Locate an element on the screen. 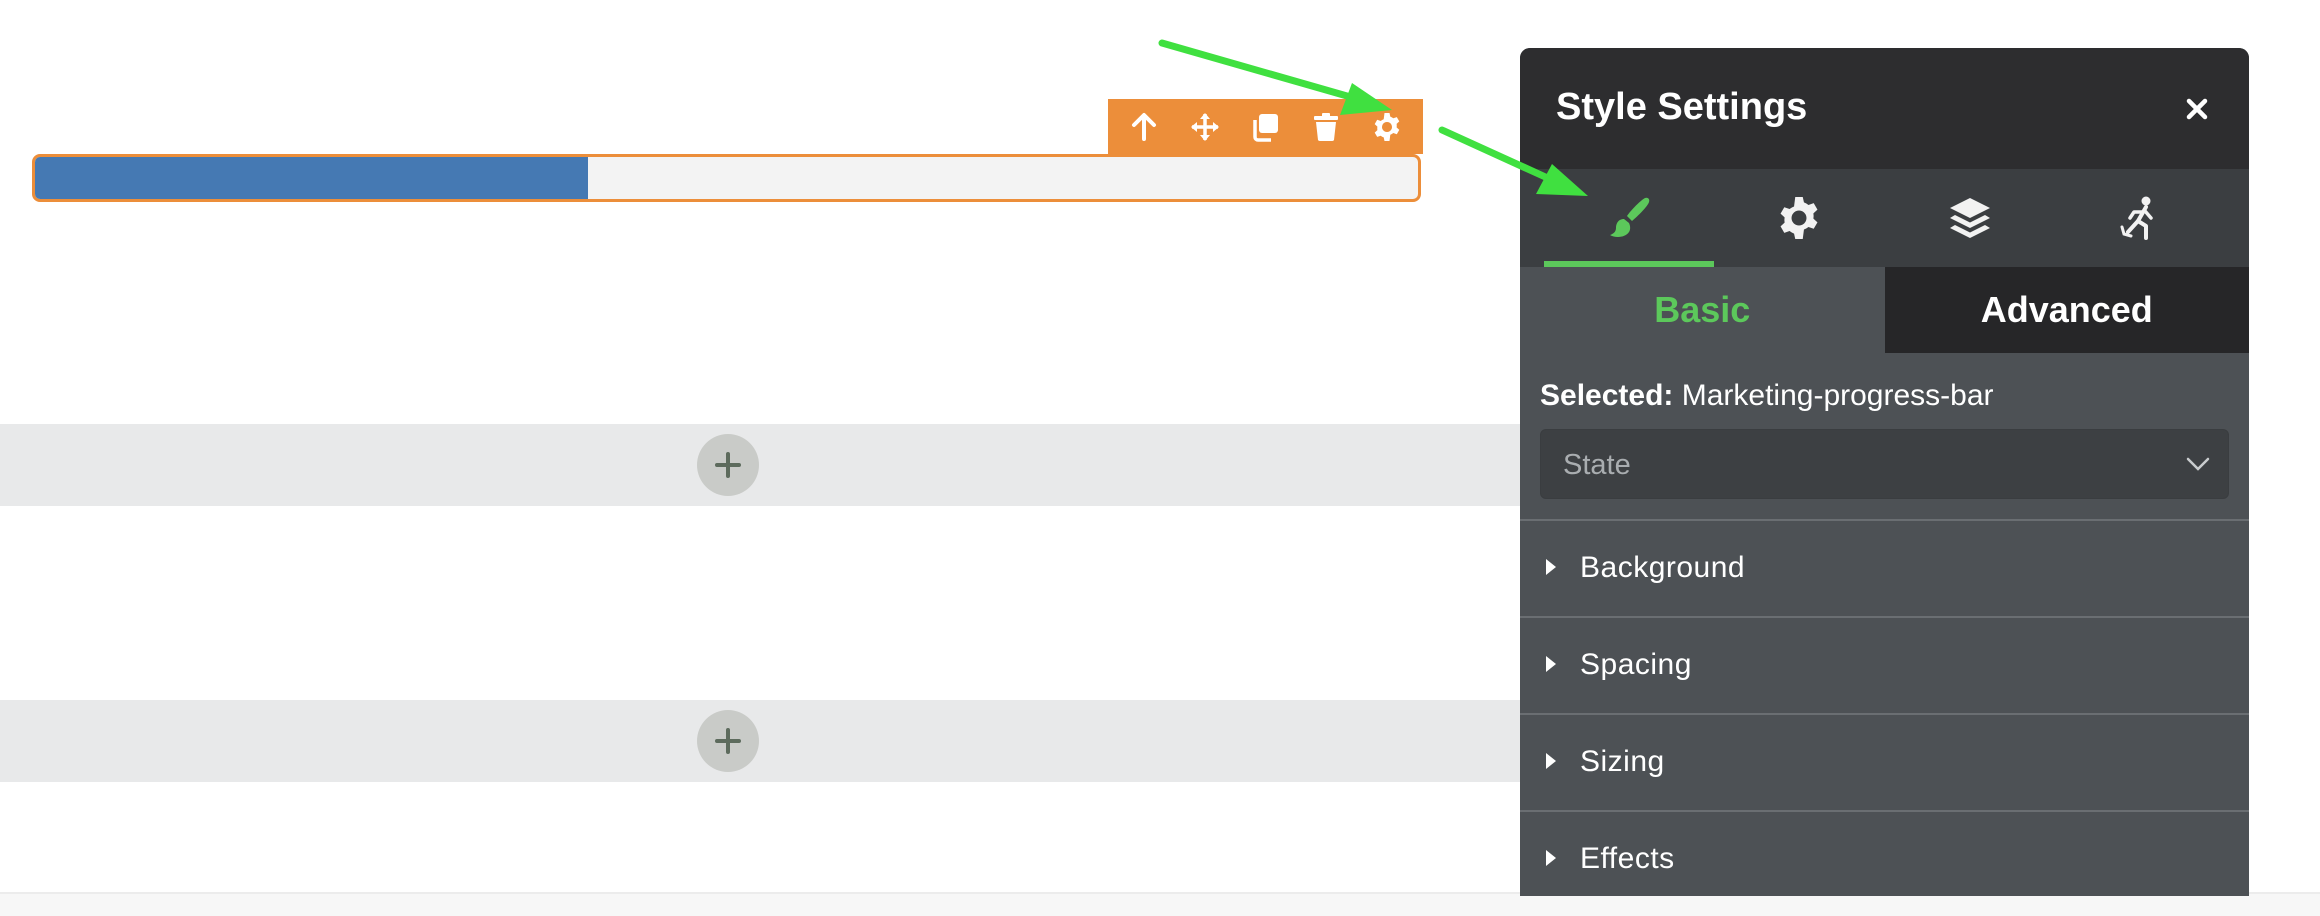 Image resolution: width=2320 pixels, height=916 pixels. panel-header: Style Settings is located at coordinates (1884, 108).